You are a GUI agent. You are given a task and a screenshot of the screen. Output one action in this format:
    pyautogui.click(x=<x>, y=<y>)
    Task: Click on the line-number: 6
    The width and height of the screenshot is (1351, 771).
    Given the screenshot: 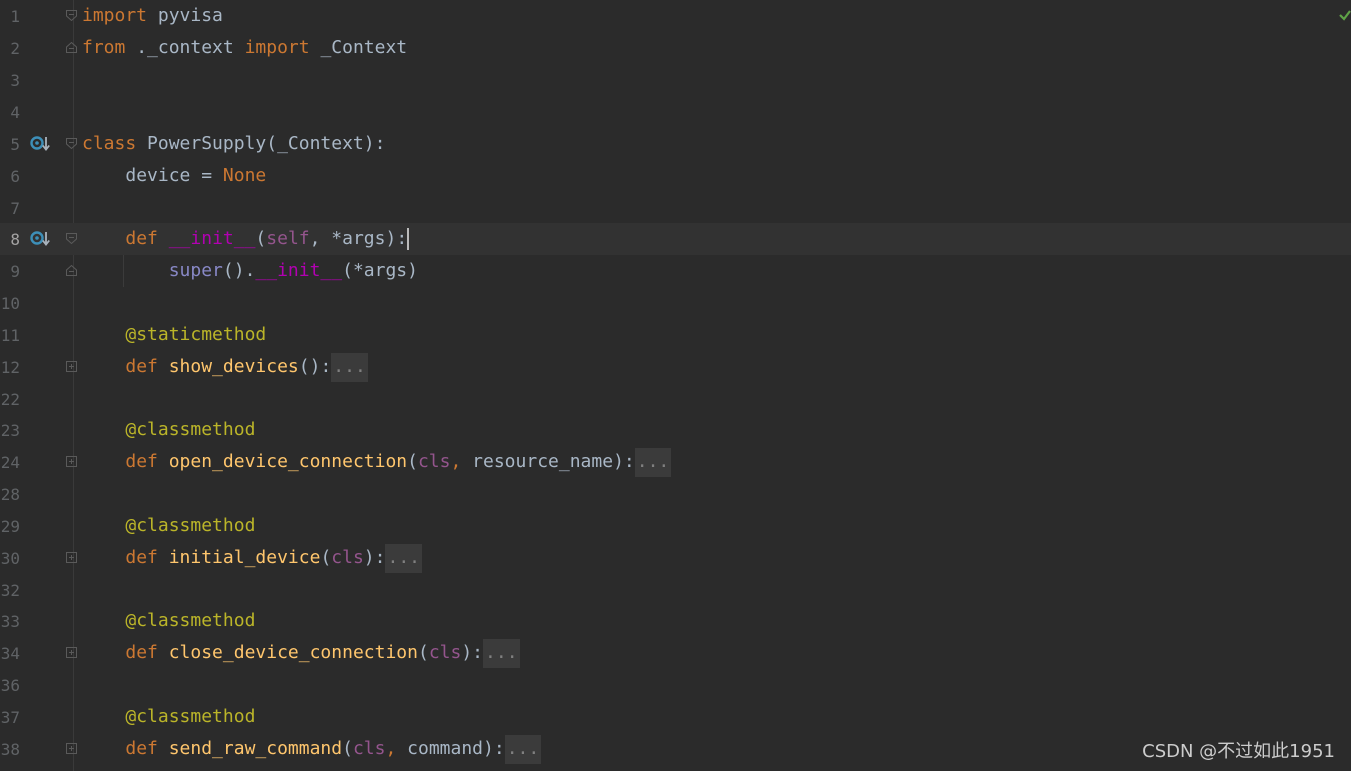 What is the action you would take?
    pyautogui.click(x=15, y=176)
    